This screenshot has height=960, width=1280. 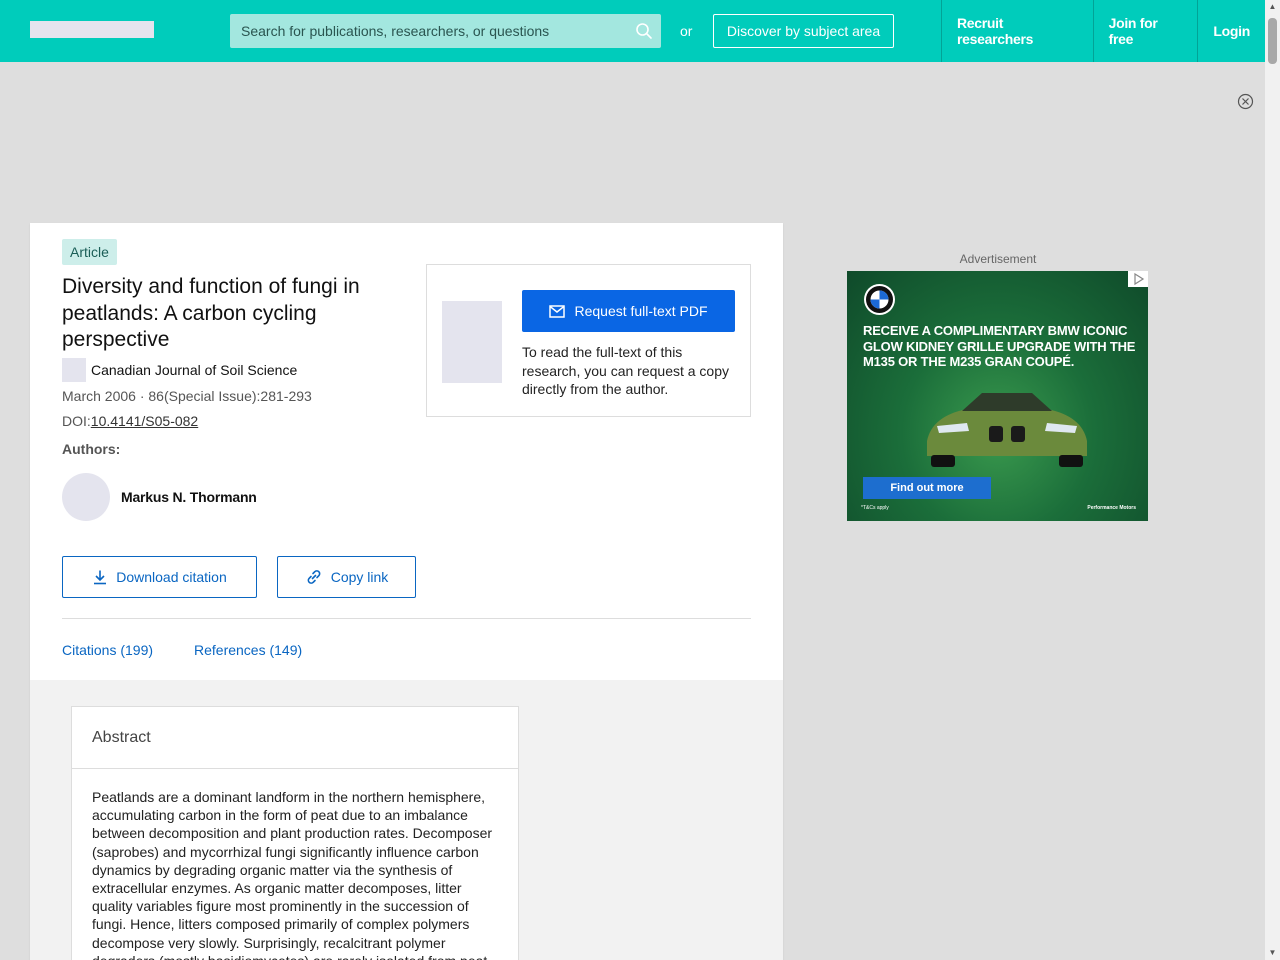 I want to click on author-name: Markus N. Thormann, so click(x=189, y=497).